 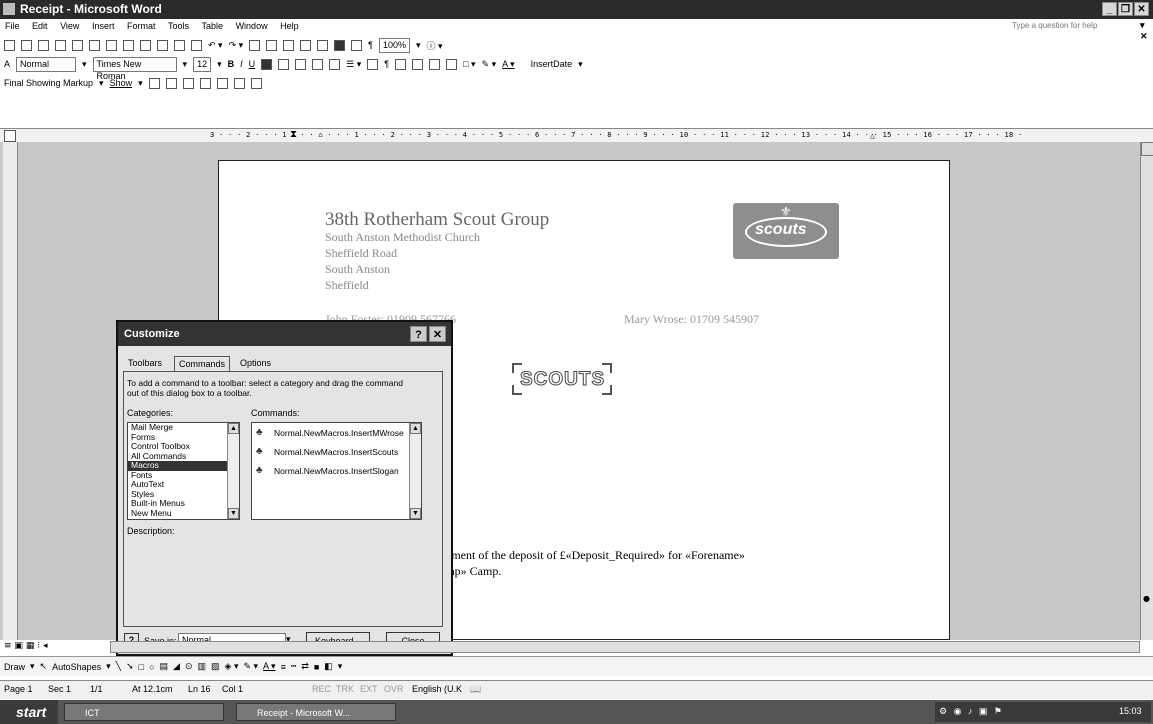 What do you see at coordinates (130, 666) in the screenshot?
I see `arrow-icon: ➘` at bounding box center [130, 666].